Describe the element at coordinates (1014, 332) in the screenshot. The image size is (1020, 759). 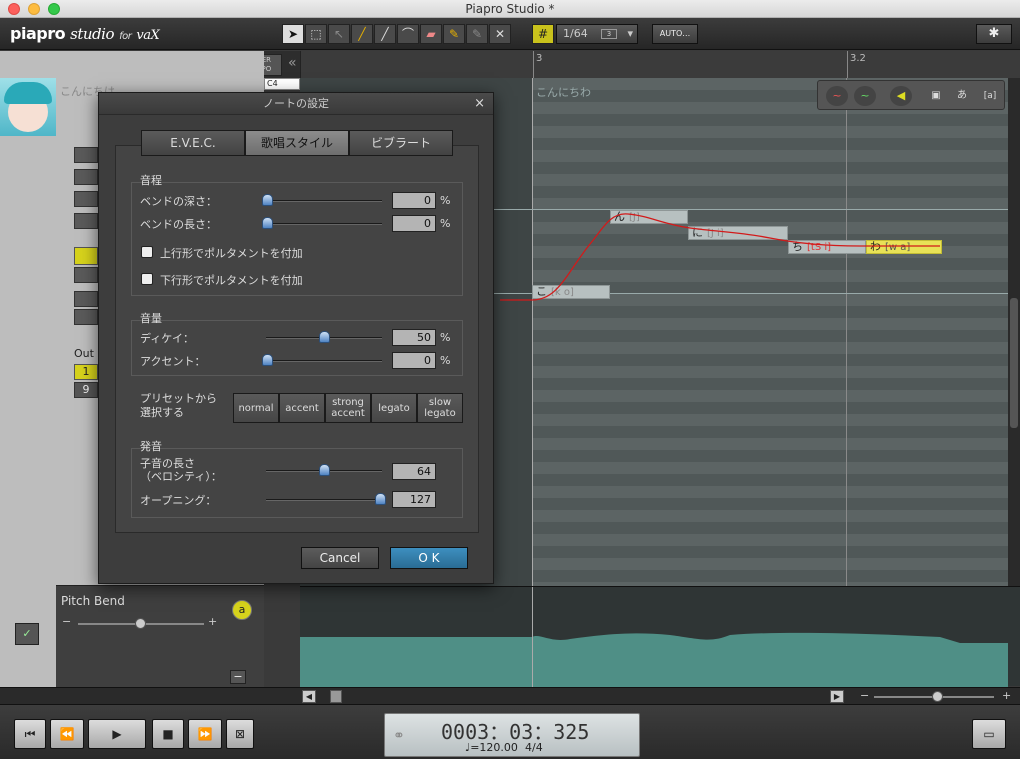
I see `vertical-scrollbar` at that location.